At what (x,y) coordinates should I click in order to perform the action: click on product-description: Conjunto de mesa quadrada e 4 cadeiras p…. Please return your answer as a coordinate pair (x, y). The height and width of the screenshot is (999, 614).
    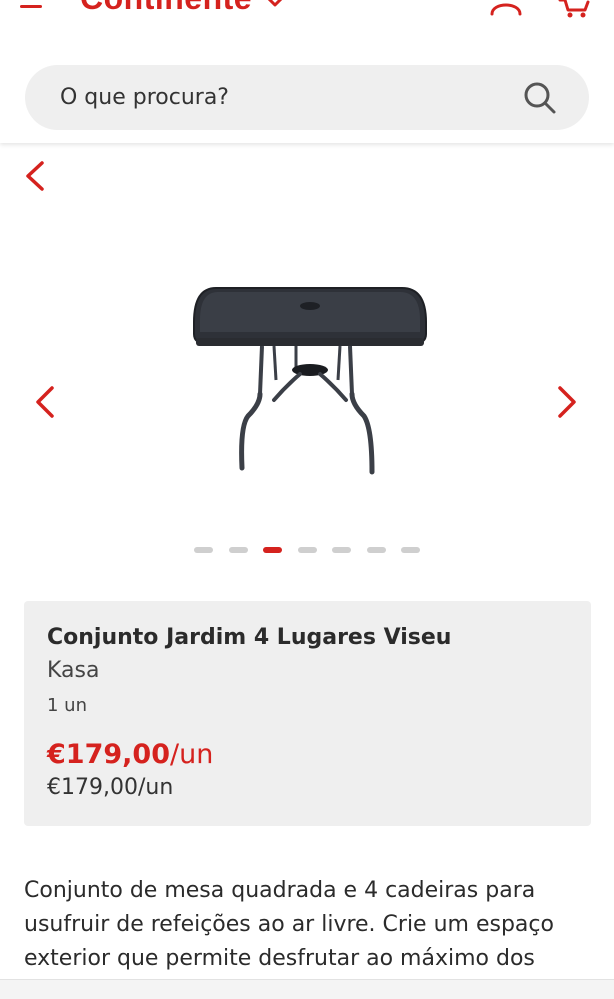
    Looking at the image, I should click on (289, 924).